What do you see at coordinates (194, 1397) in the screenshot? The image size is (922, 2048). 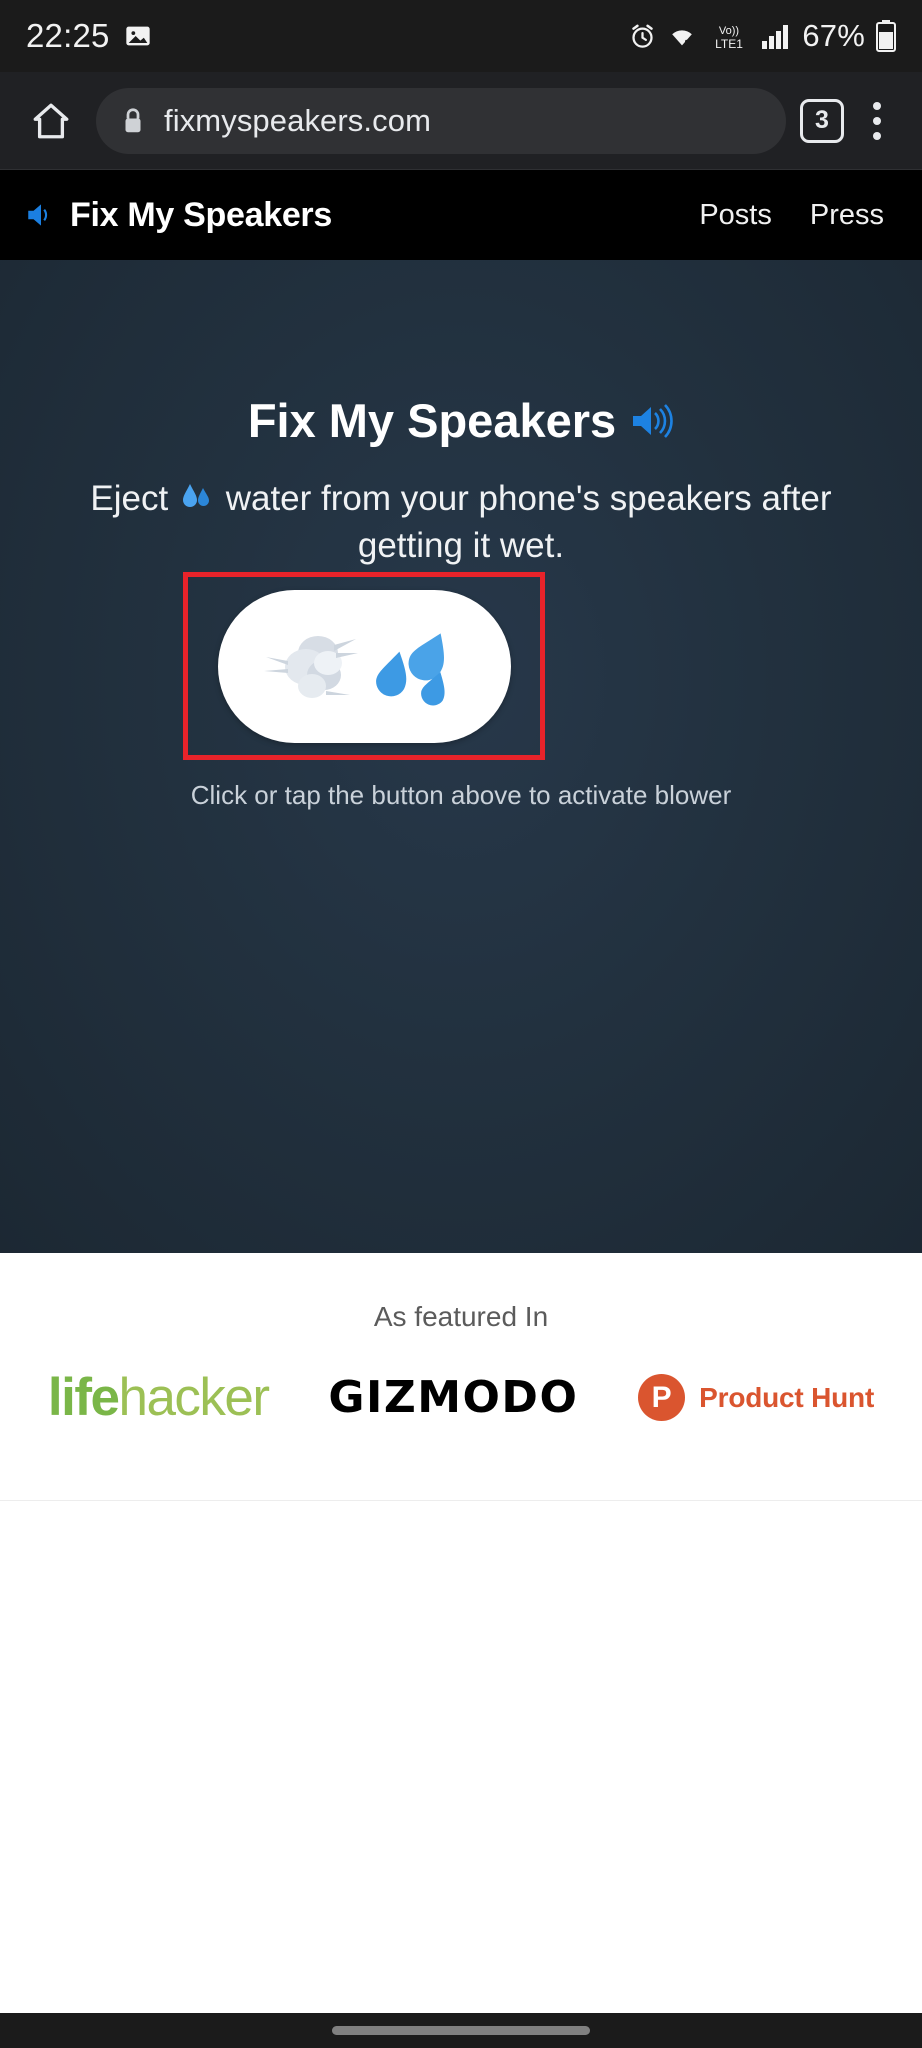 I see `lifehacker-logo-light: hacker` at bounding box center [194, 1397].